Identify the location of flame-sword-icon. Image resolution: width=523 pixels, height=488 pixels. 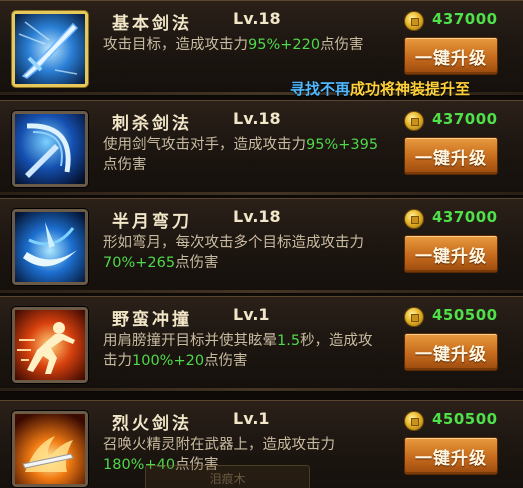
(50, 449).